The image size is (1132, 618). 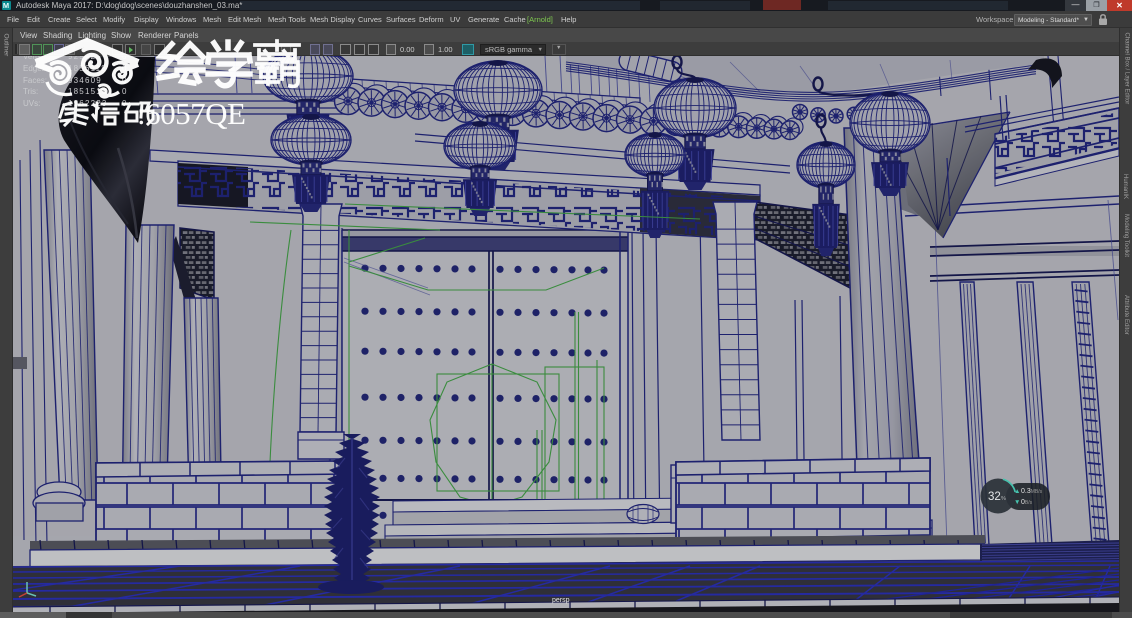 I want to click on svg-text: 0B/s, so click(x=1027, y=502).